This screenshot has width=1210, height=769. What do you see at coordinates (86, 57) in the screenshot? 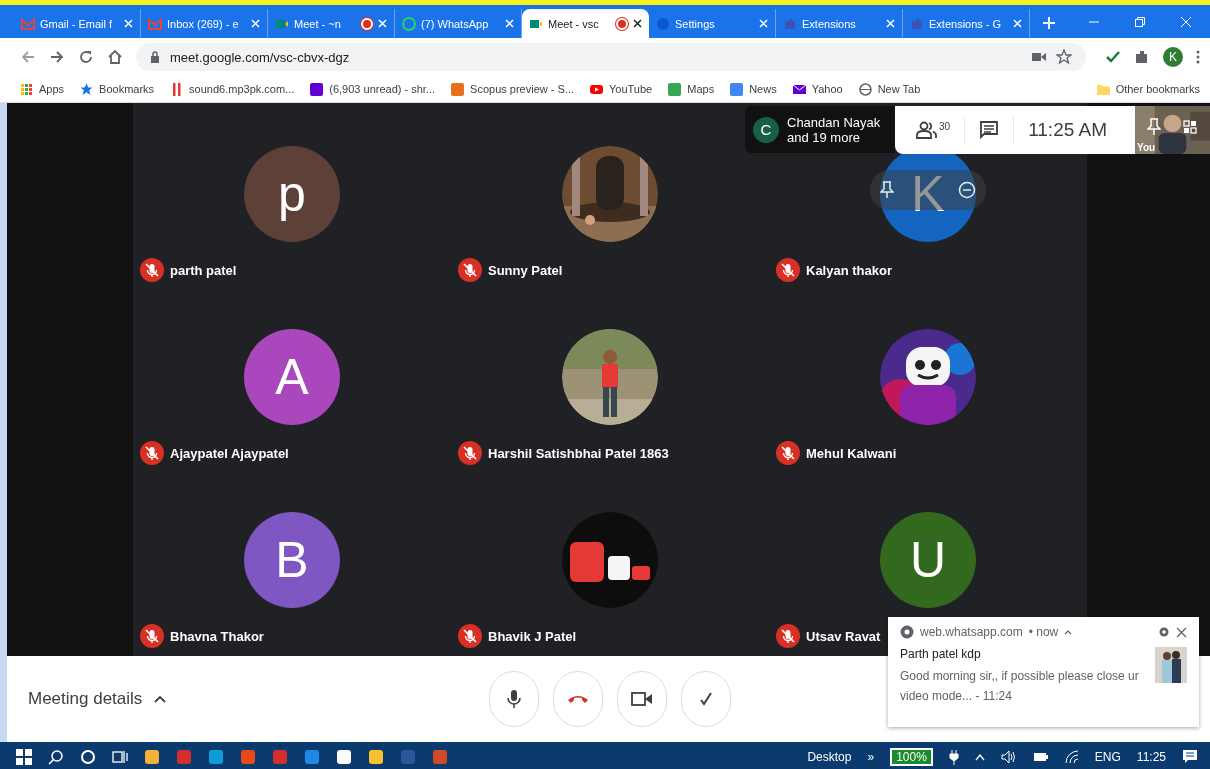
I see `reload-icon` at bounding box center [86, 57].